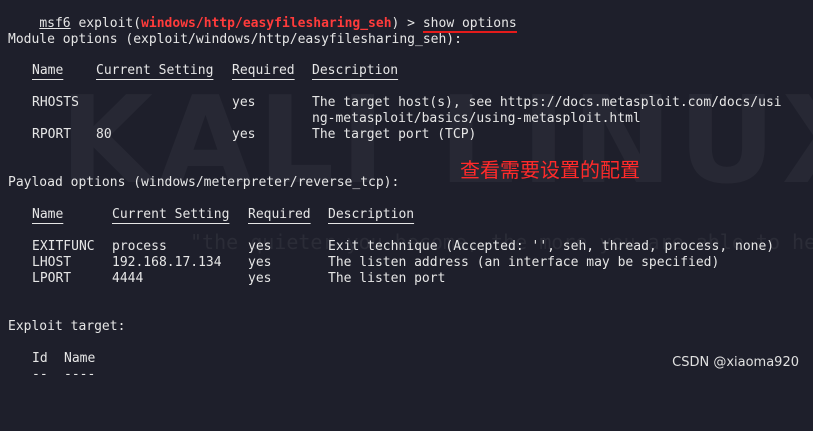  What do you see at coordinates (167, 262) in the screenshot?
I see `option-setting: 192.168.17.134` at bounding box center [167, 262].